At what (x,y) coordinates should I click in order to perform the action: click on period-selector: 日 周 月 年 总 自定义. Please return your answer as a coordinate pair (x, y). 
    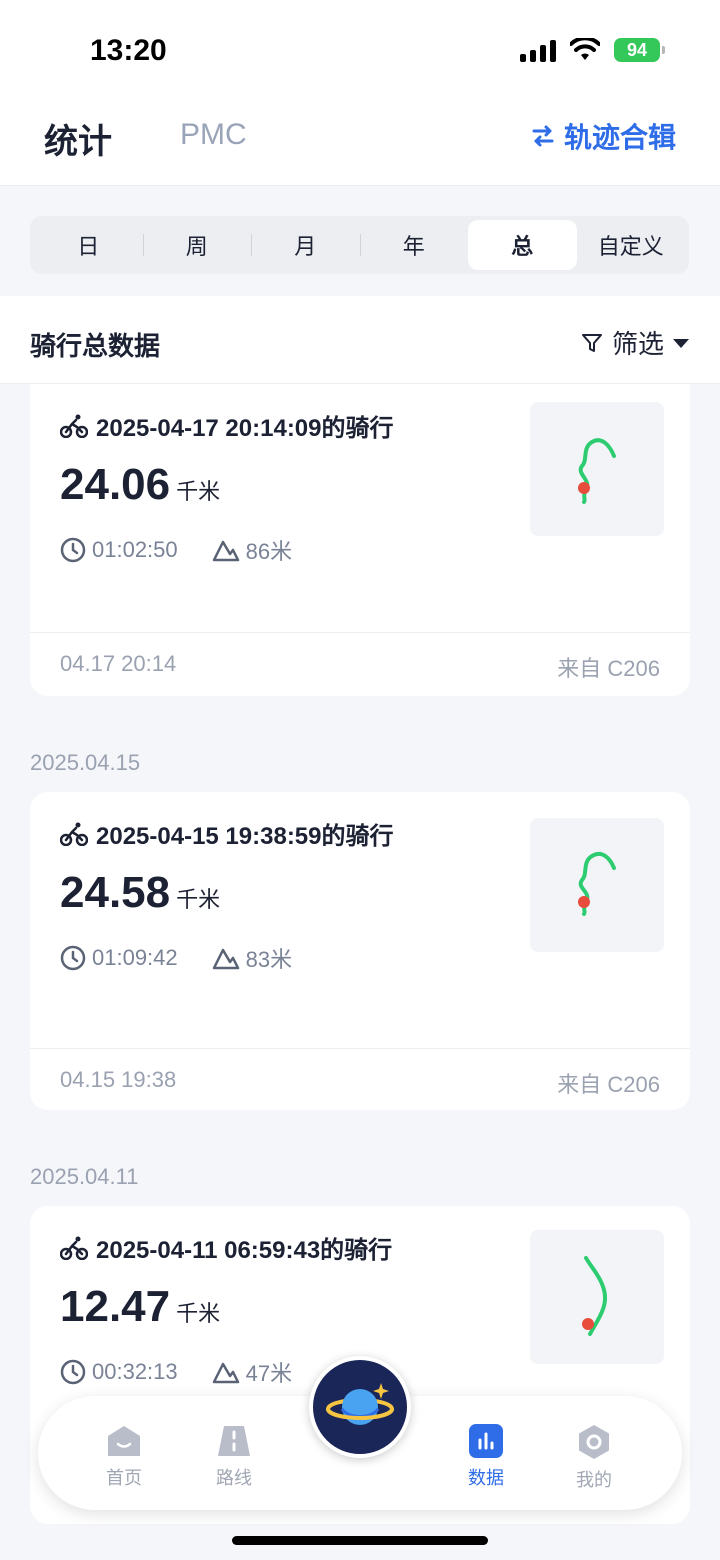
    Looking at the image, I should click on (359, 245).